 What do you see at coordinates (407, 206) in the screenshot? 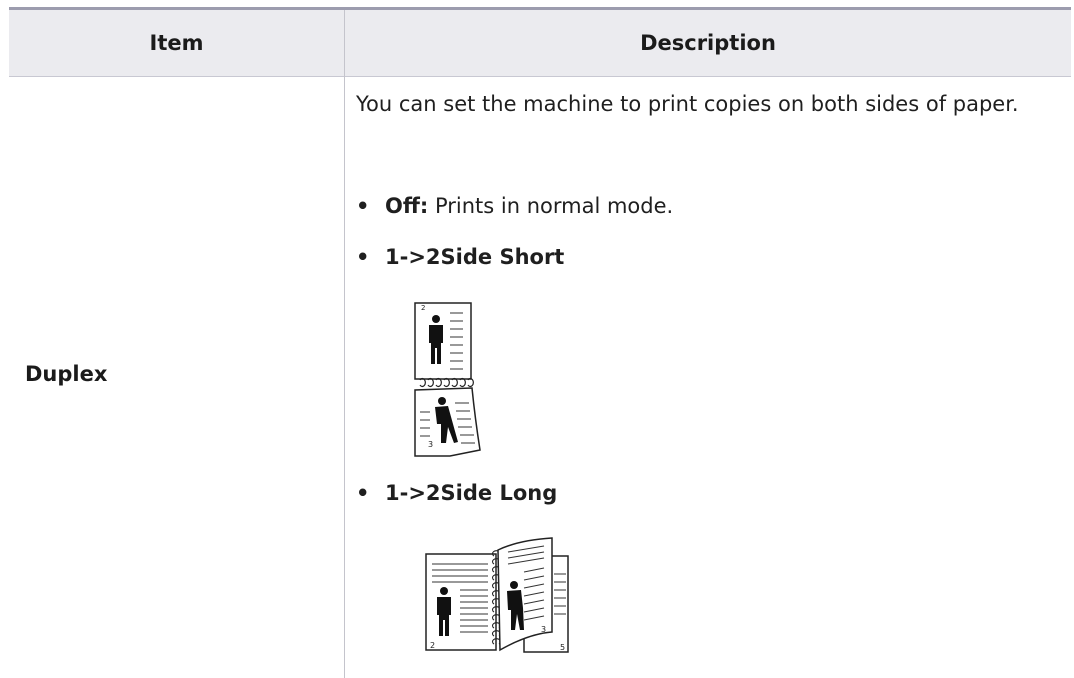
I see `option-label: Off:` at bounding box center [407, 206].